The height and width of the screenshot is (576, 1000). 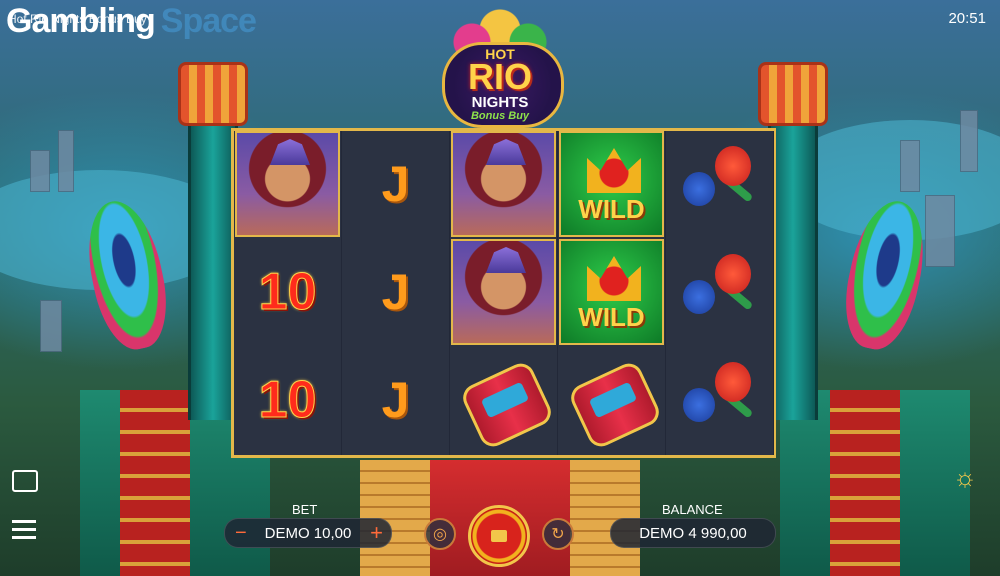 I want to click on reel-4: WILD WILD, so click(x=612, y=293).